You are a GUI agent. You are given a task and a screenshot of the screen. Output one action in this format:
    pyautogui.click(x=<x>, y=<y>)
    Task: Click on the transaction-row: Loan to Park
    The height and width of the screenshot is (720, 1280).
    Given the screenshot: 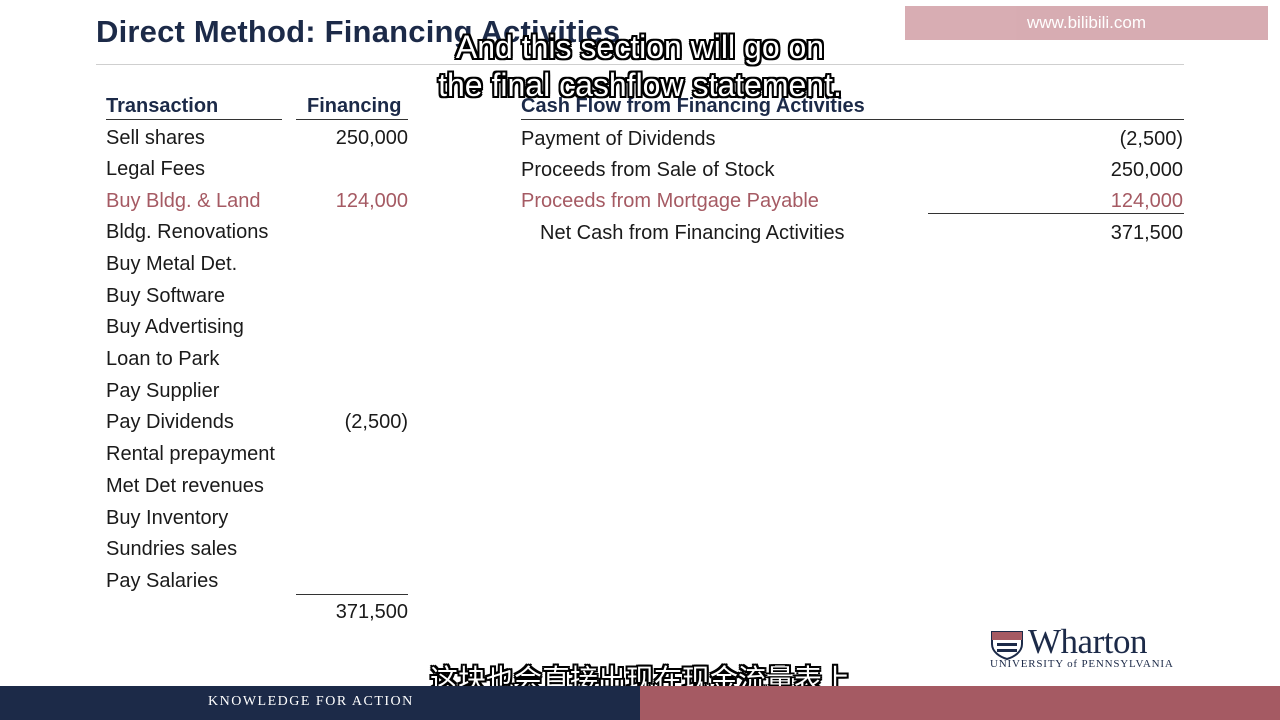 What is the action you would take?
    pyautogui.click(x=257, y=363)
    